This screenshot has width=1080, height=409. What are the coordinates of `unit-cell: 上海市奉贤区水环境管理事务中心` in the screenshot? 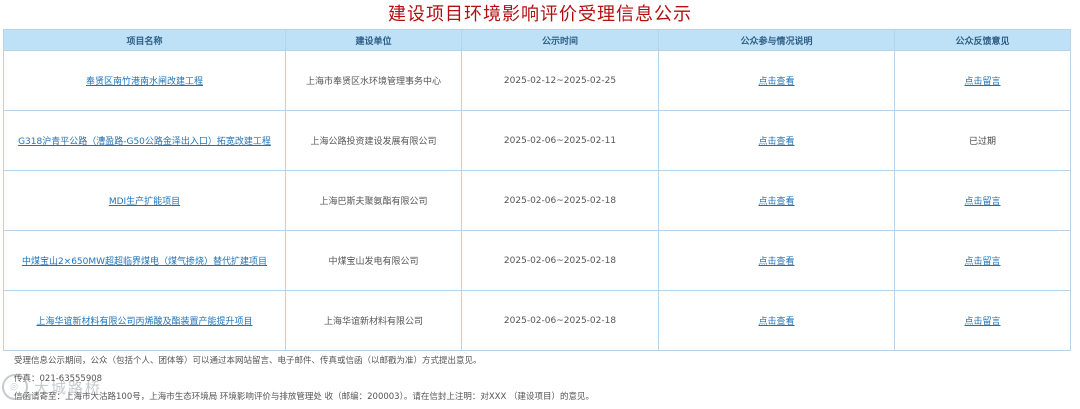 It's located at (373, 80).